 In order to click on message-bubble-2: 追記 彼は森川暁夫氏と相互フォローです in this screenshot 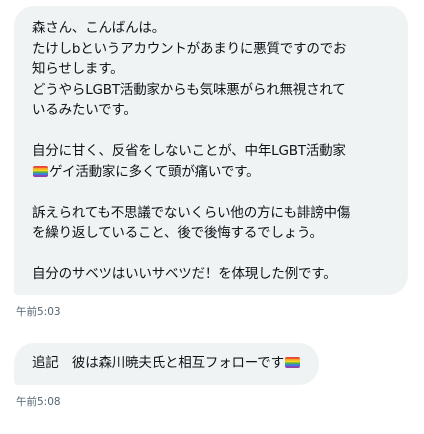, I will do `click(166, 363)`.